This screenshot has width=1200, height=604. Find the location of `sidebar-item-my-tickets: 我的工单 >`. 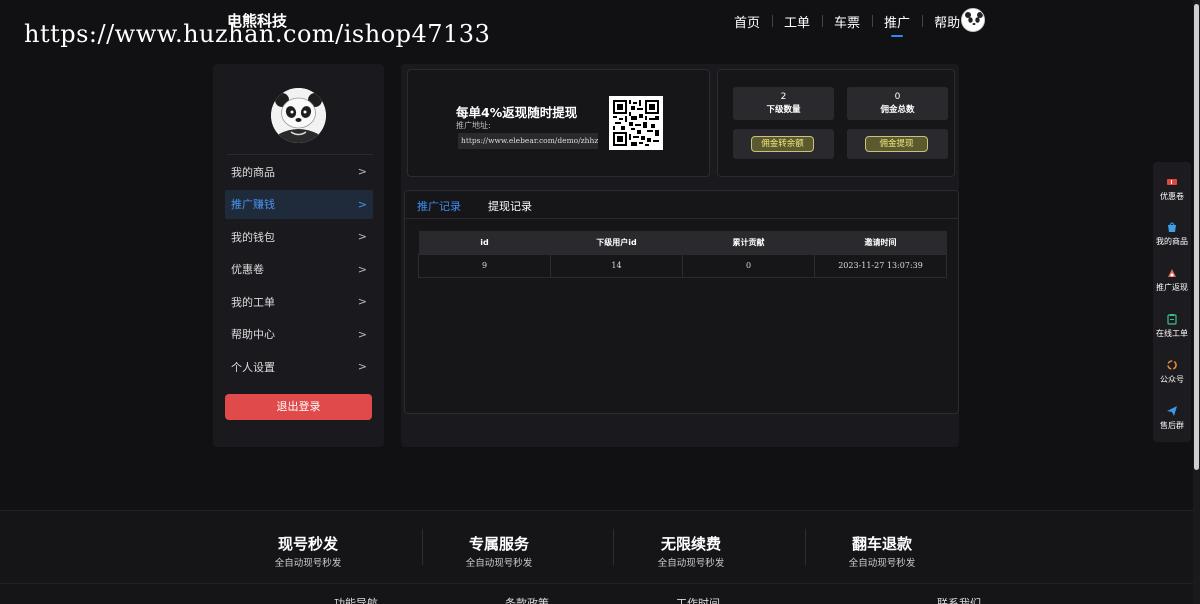

sidebar-item-my-tickets: 我的工单 > is located at coordinates (299, 301).